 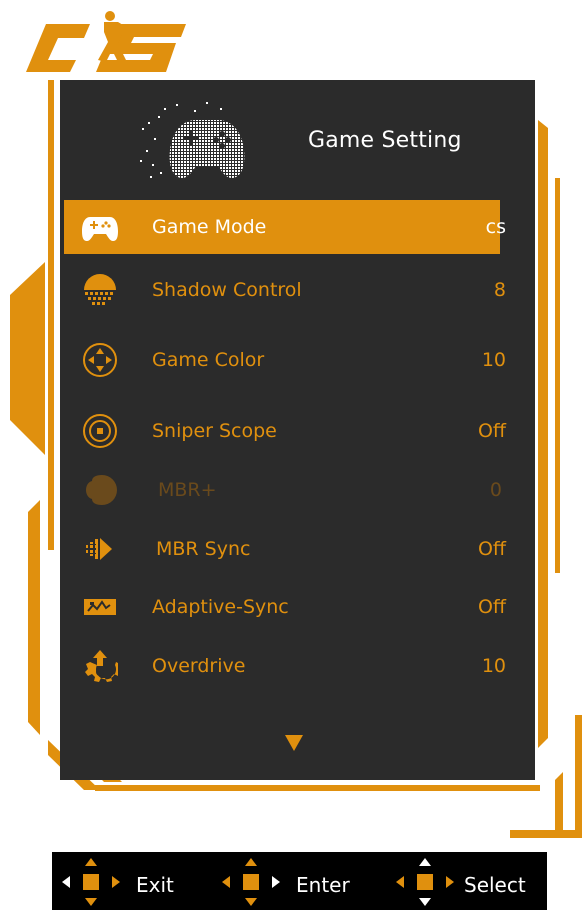 I want to click on dpad-left-icon, so click(x=91, y=882).